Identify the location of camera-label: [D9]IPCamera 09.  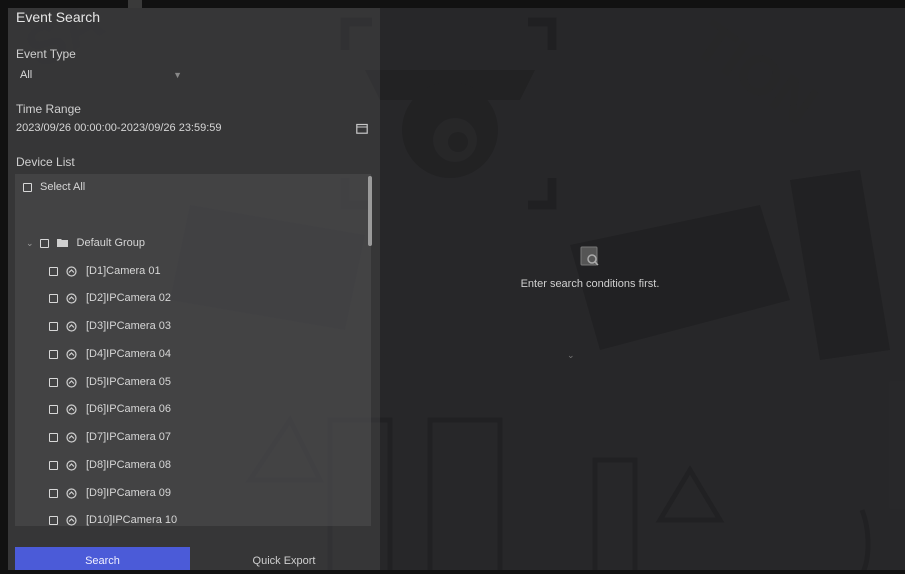
(128, 493).